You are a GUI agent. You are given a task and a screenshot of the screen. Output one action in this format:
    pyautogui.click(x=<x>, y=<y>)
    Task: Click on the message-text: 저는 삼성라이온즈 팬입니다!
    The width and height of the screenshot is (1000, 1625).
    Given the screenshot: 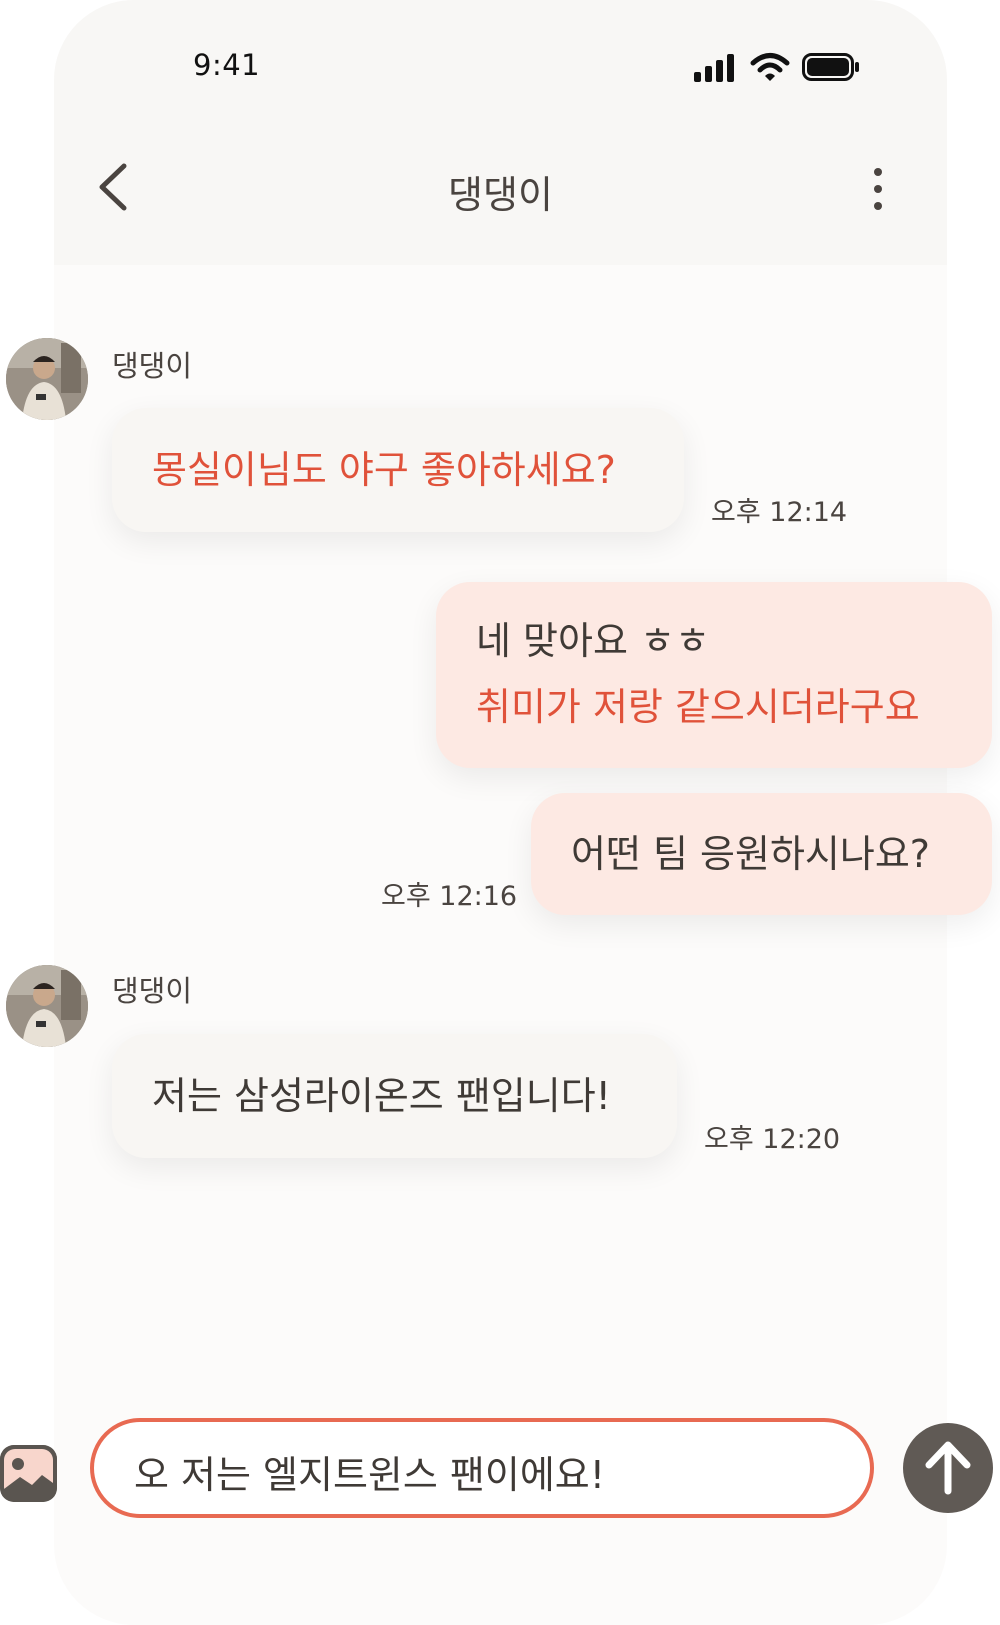 What is the action you would take?
    pyautogui.click(x=381, y=1096)
    